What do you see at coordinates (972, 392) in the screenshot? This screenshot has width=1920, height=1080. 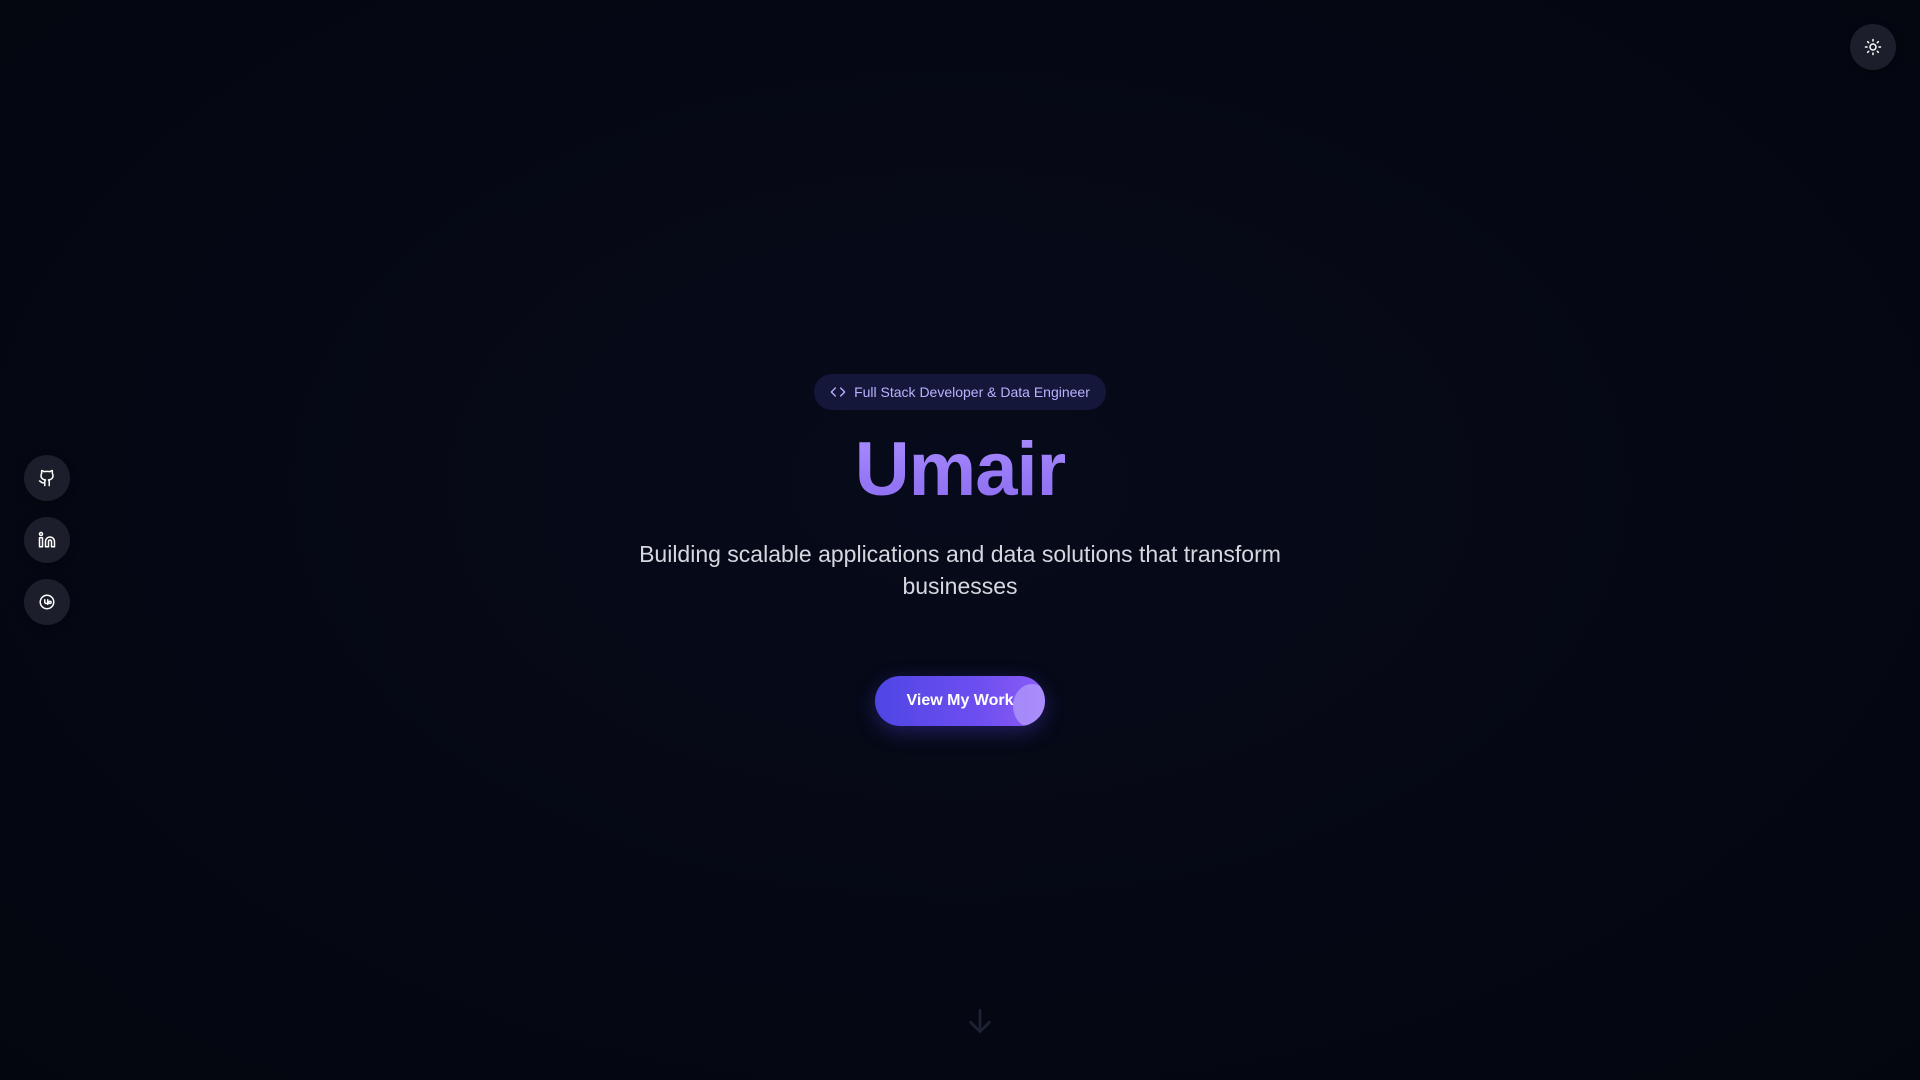 I see `role-badge-label: Full Stack Developer & Data Engineer` at bounding box center [972, 392].